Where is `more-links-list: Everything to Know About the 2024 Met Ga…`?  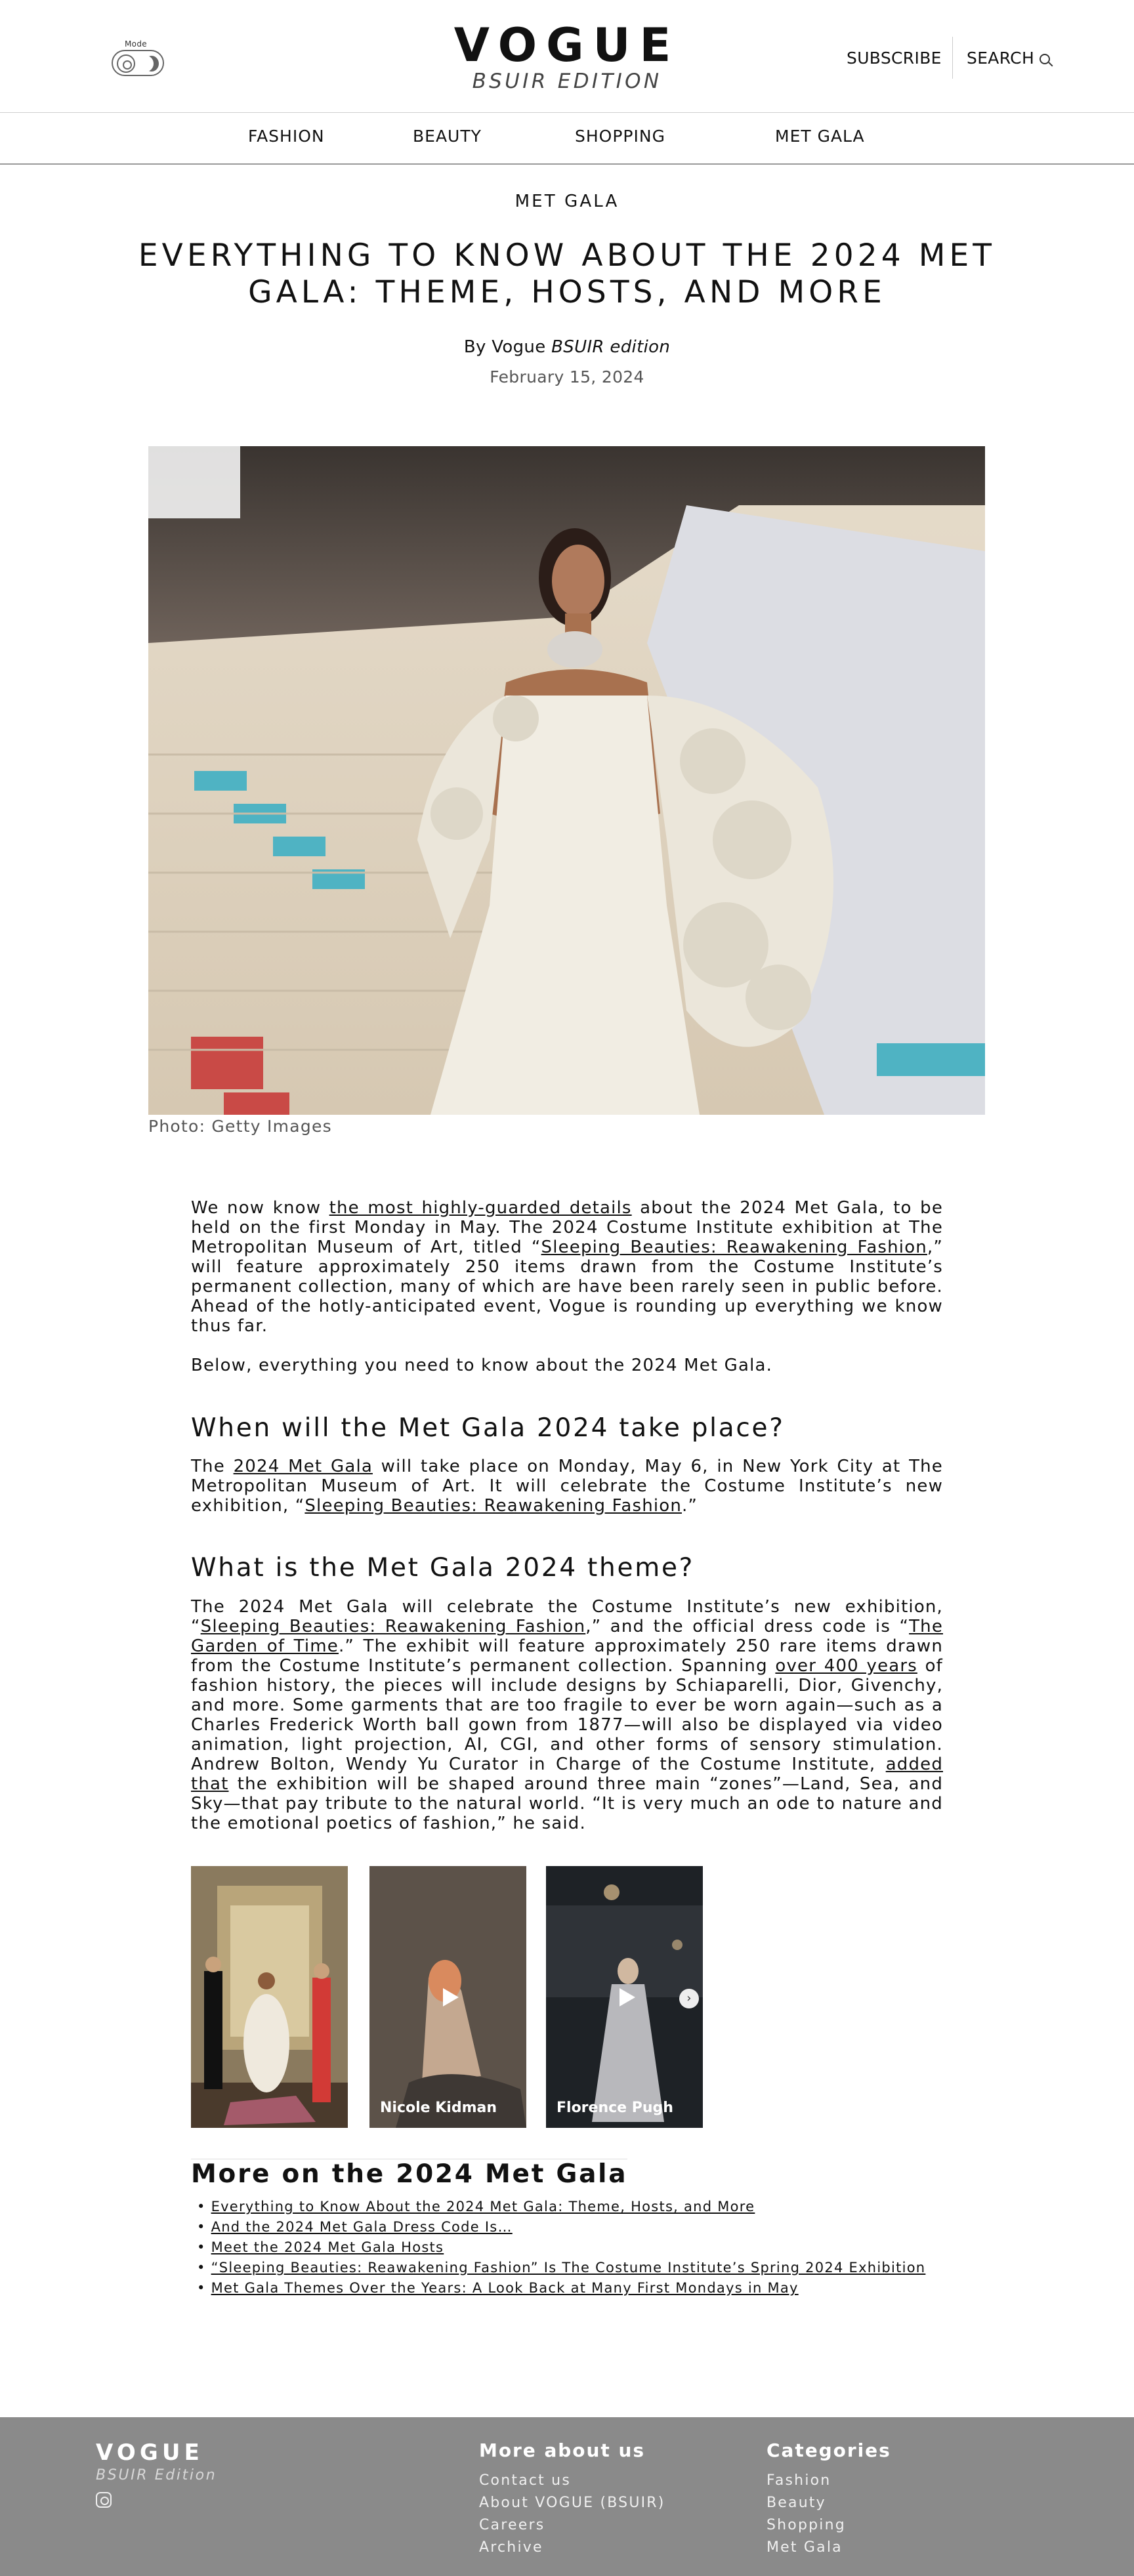
more-links-list: Everything to Know About the 2024 Met Ga… is located at coordinates (561, 2247).